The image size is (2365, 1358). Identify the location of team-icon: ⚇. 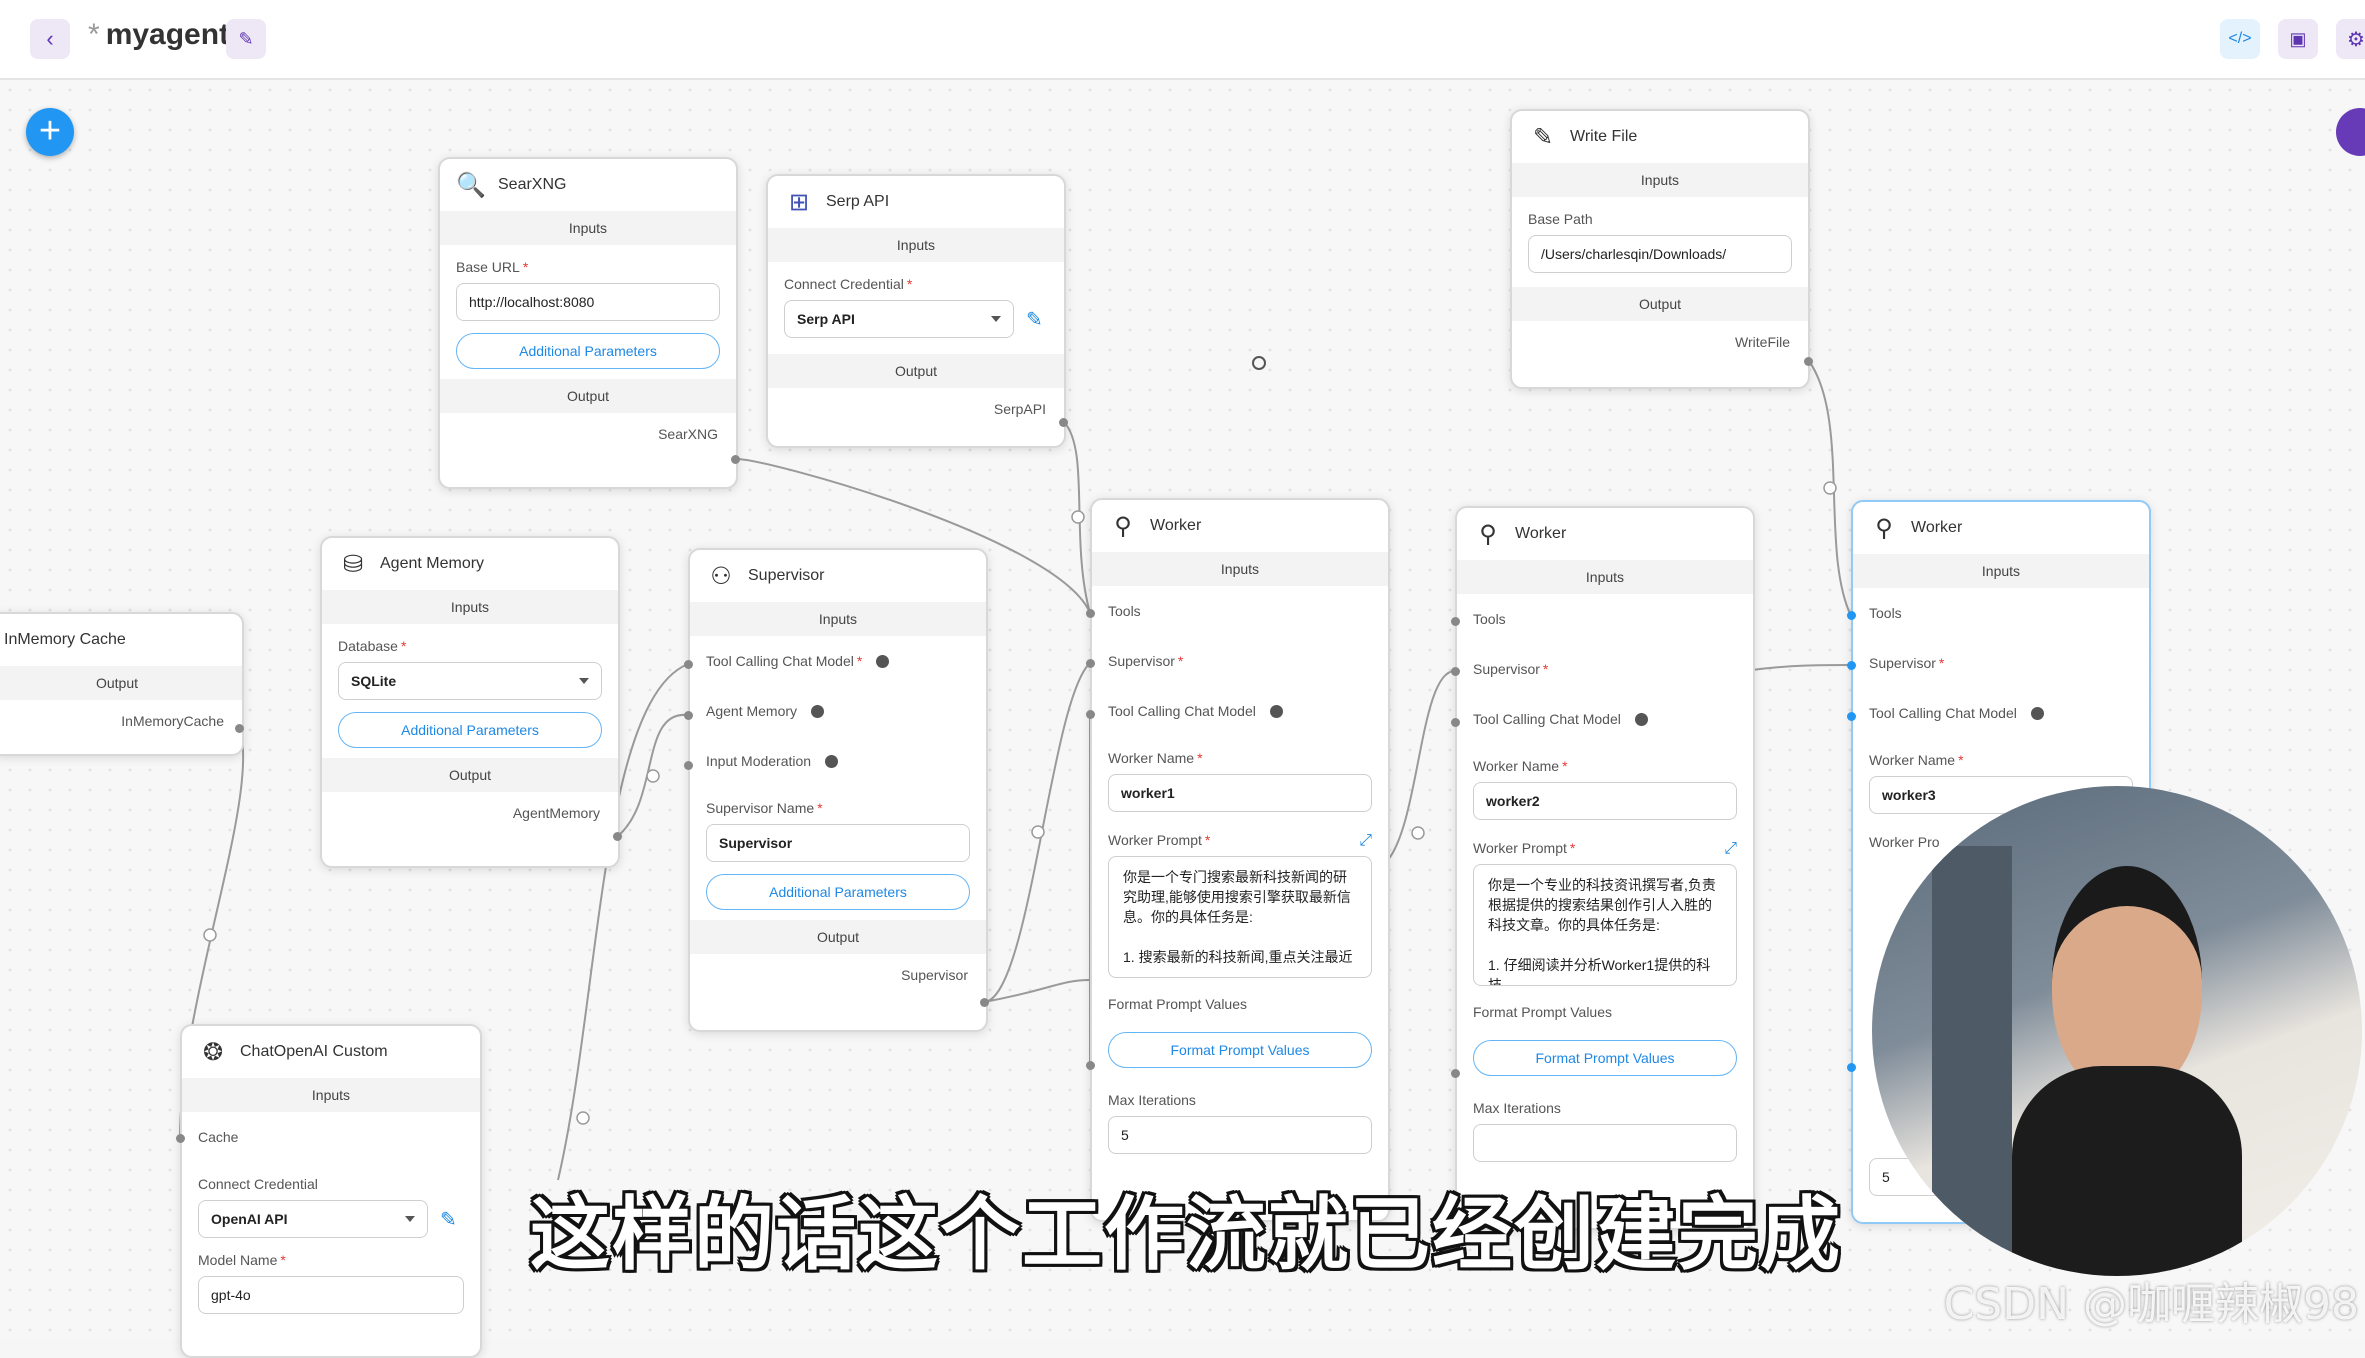
(721, 576).